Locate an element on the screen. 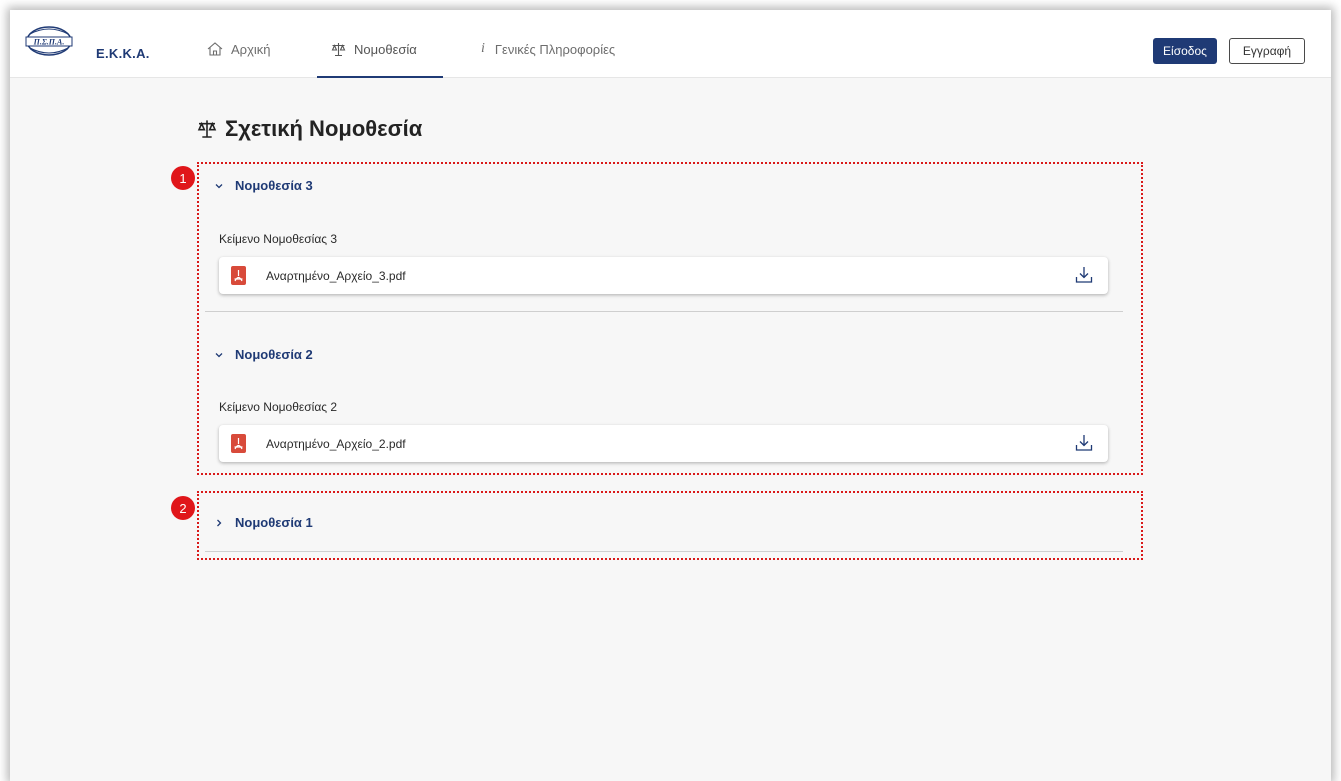  brand-name: Ε.Κ.Κ.Α. is located at coordinates (123, 53).